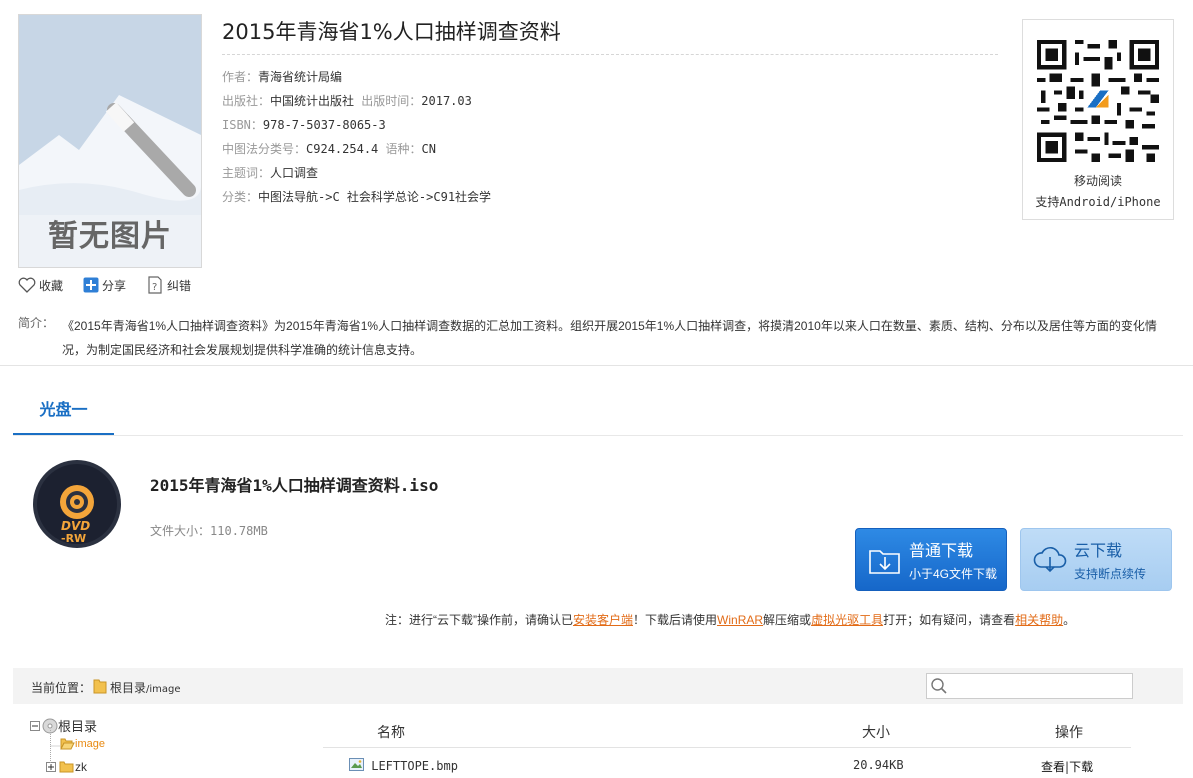 This screenshot has width=1193, height=778. I want to click on winrar-link: WinRAR, so click(740, 620).